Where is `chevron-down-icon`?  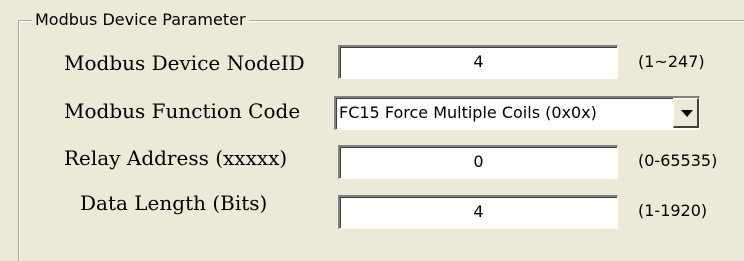 chevron-down-icon is located at coordinates (687, 113).